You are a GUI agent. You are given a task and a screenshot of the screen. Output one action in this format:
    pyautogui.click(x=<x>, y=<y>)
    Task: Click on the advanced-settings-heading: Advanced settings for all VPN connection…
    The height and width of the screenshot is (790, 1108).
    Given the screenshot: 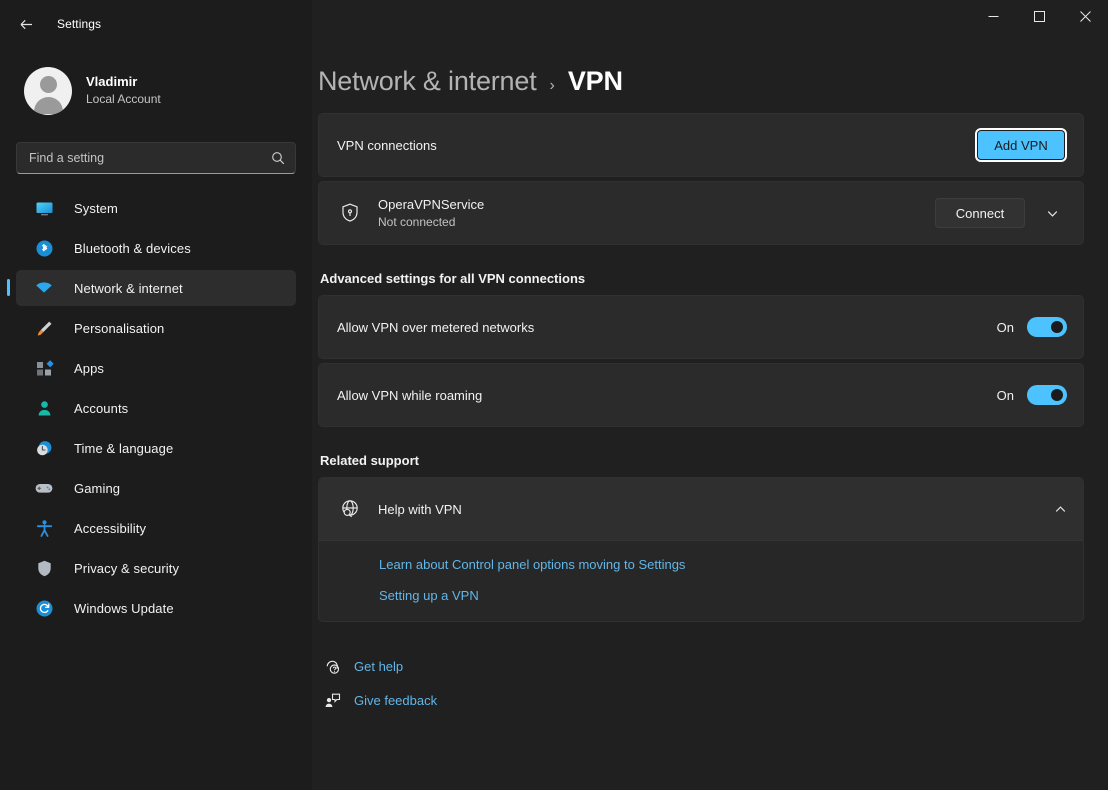 What is the action you would take?
    pyautogui.click(x=453, y=278)
    